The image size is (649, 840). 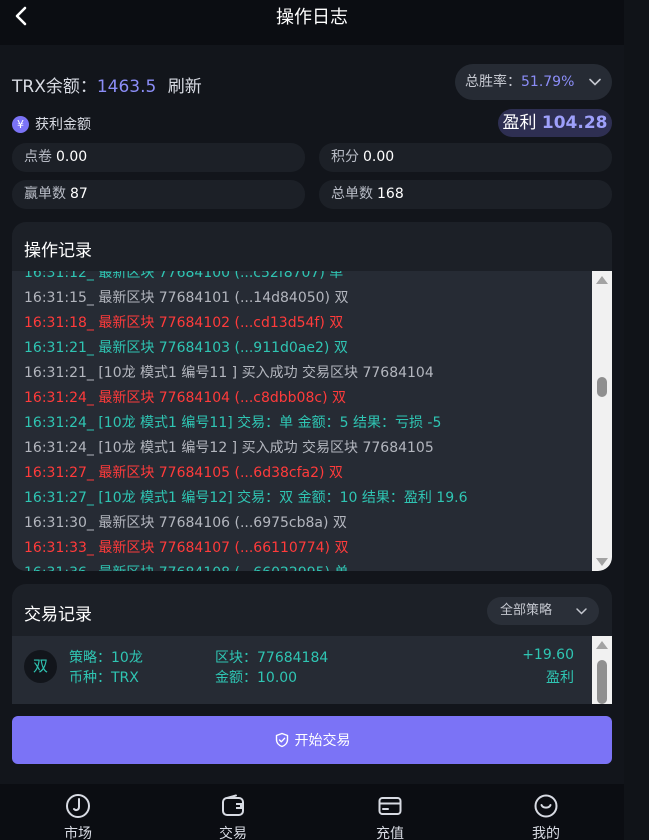 What do you see at coordinates (78, 806) in the screenshot?
I see `market-icon` at bounding box center [78, 806].